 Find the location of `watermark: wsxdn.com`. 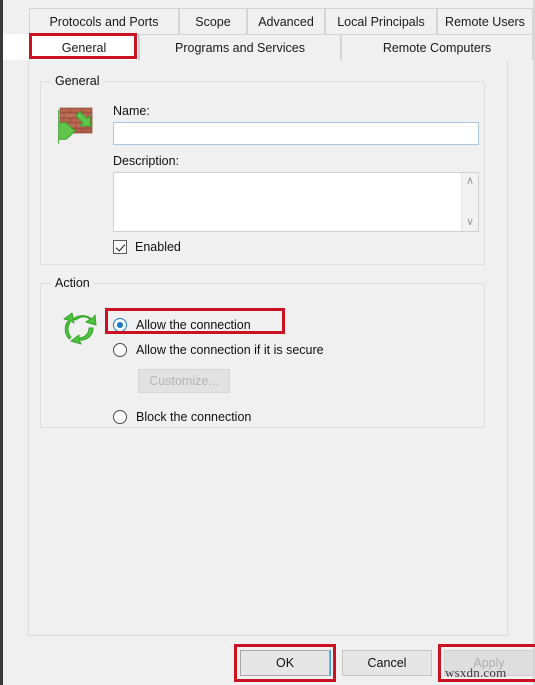

watermark: wsxdn.com is located at coordinates (476, 672).